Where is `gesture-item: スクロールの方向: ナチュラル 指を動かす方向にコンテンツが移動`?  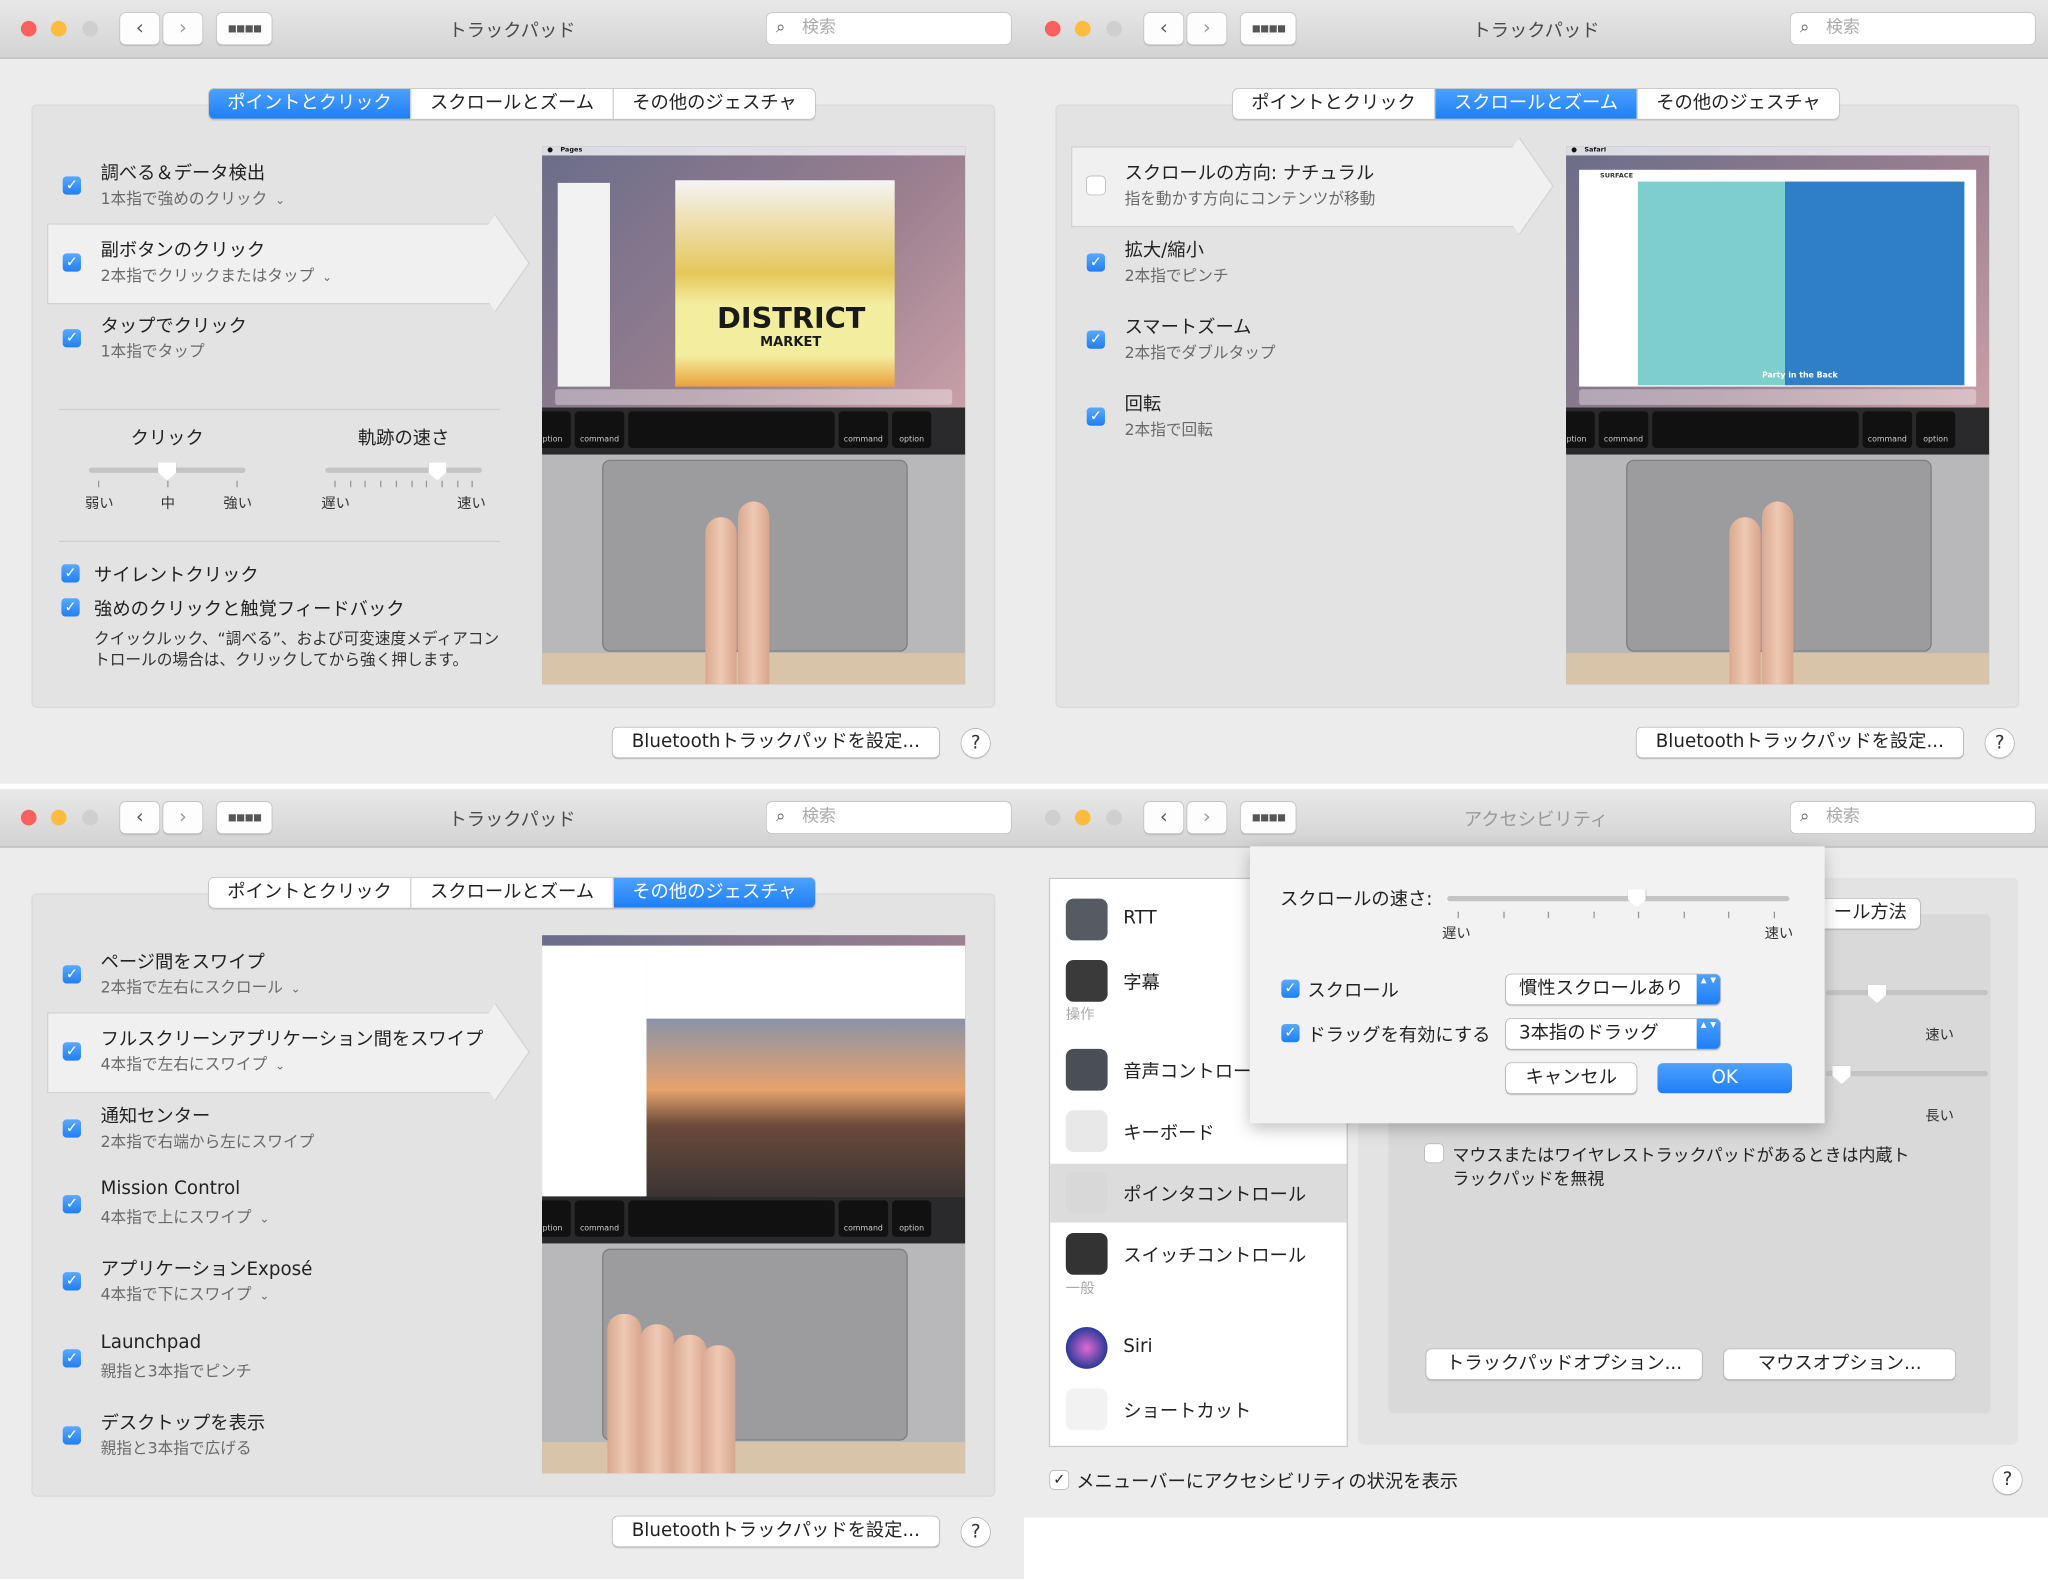
gesture-item: スクロールの方向: ナチュラル 指を動かす方向にコンテンツが移動 is located at coordinates (1285, 184).